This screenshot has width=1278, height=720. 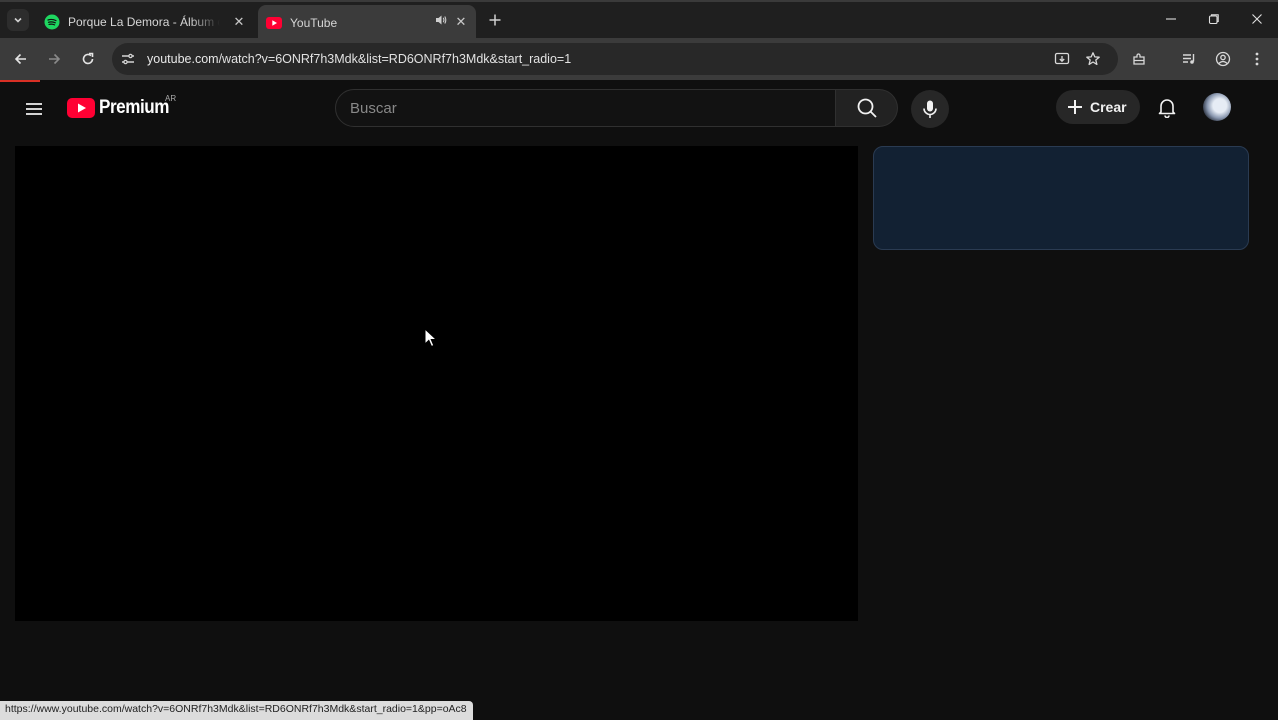 I want to click on tab-search-button, so click(x=18, y=20).